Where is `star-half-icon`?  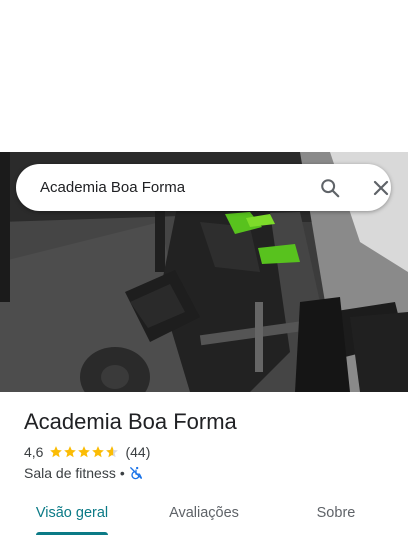
star-half-icon is located at coordinates (112, 452).